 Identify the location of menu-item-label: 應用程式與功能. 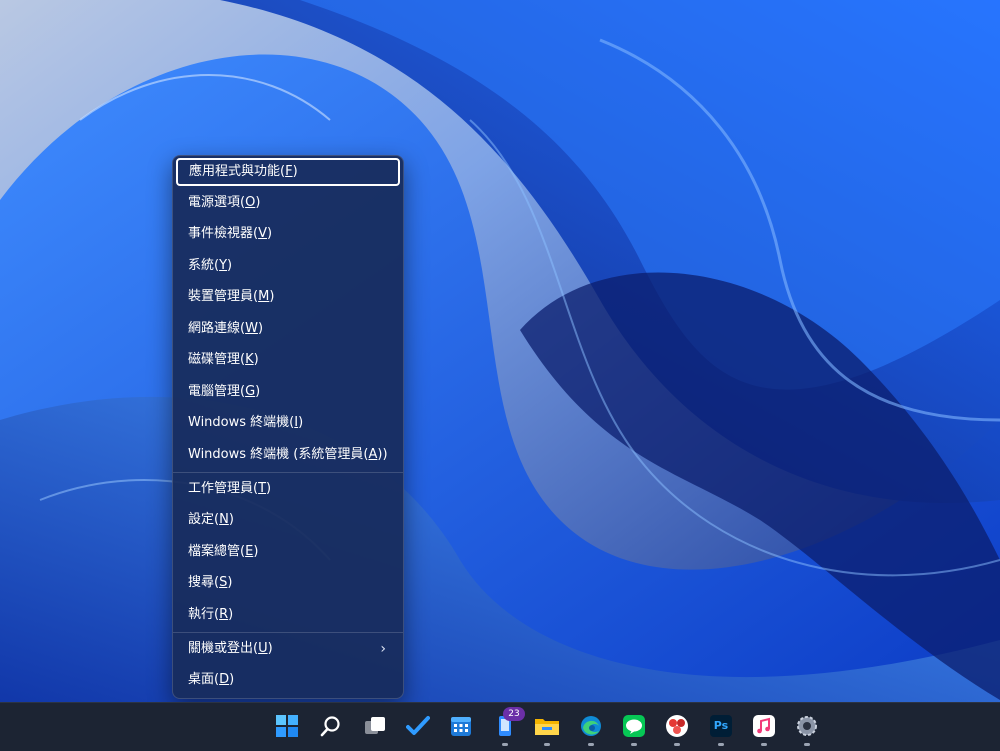
(235, 171).